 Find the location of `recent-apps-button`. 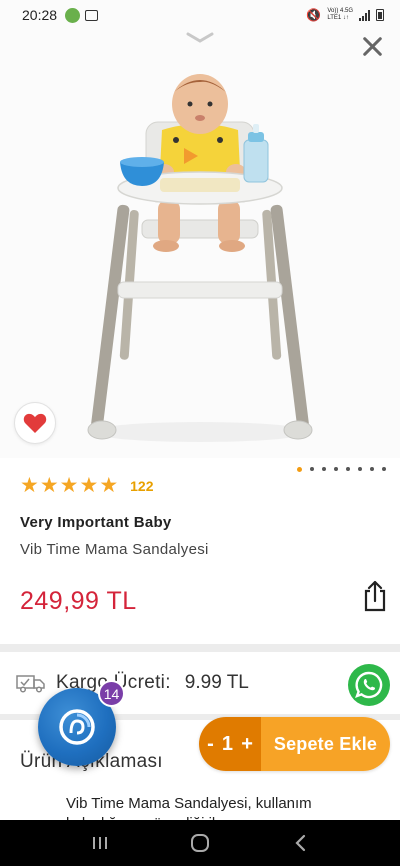

recent-apps-button is located at coordinates (100, 843).